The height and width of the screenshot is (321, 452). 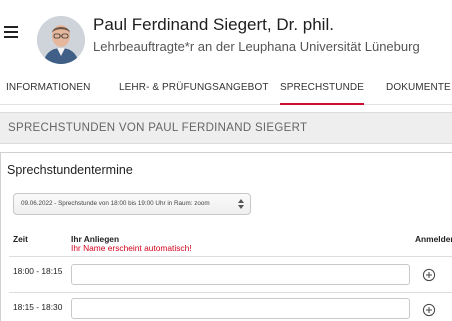 I want to click on column-header-register: Anmelden, so click(x=433, y=239).